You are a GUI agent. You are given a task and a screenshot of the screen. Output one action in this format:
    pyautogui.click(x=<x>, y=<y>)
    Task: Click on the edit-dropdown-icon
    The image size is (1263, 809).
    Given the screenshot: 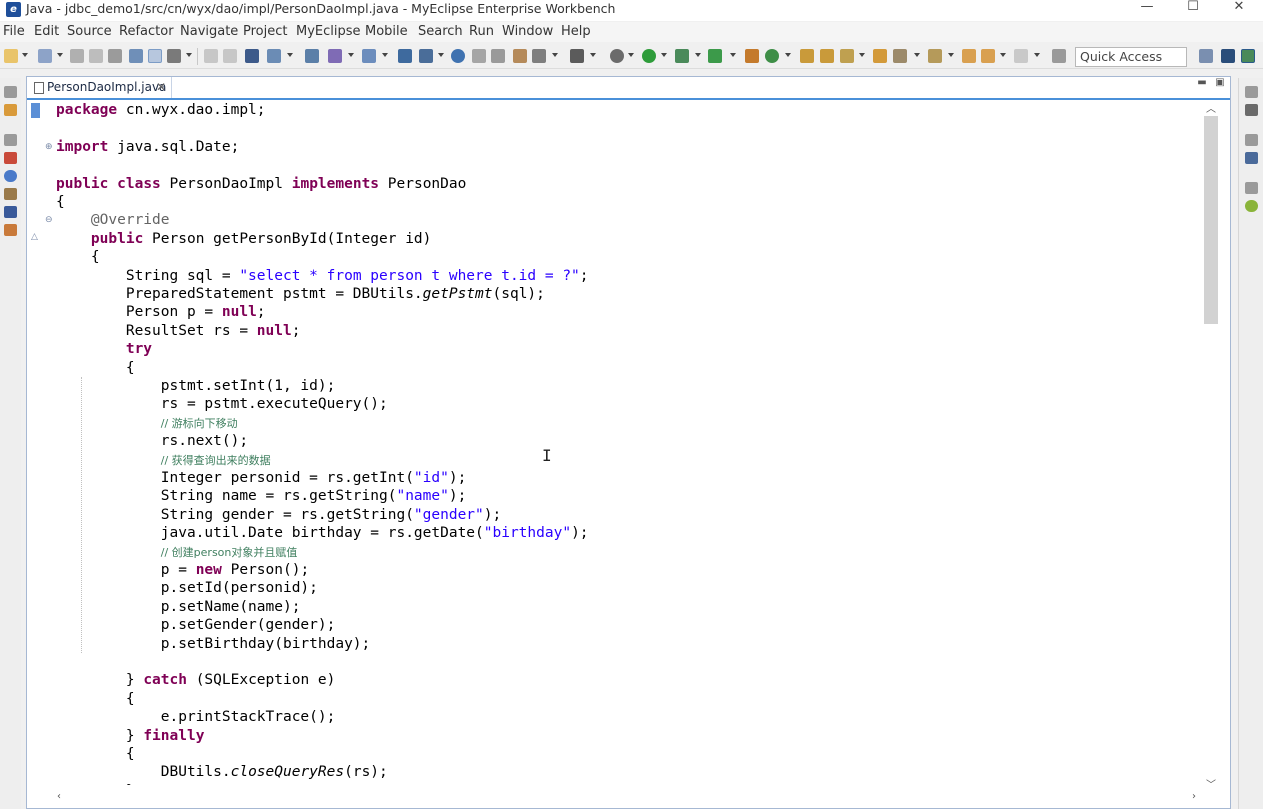 What is the action you would take?
    pyautogui.click(x=862, y=55)
    